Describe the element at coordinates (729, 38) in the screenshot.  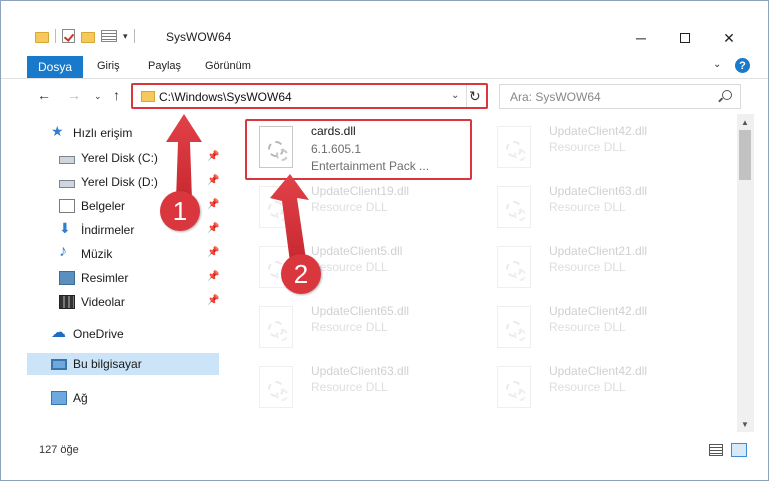
I see `close-button: ✕` at that location.